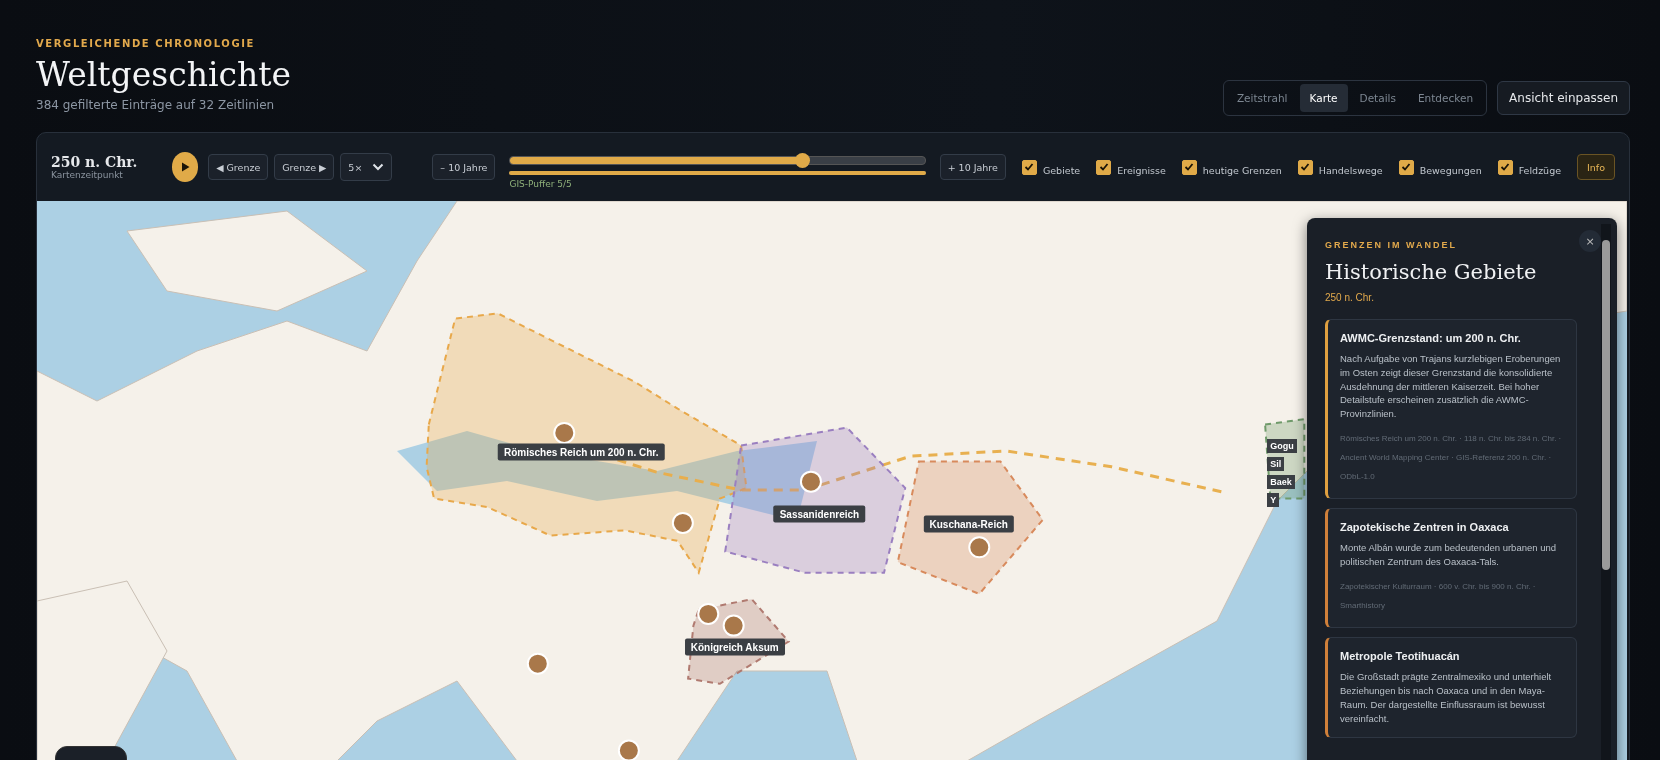 Image resolution: width=1660 pixels, height=760 pixels. I want to click on view-tab: Zeitstrahl, so click(1262, 98).